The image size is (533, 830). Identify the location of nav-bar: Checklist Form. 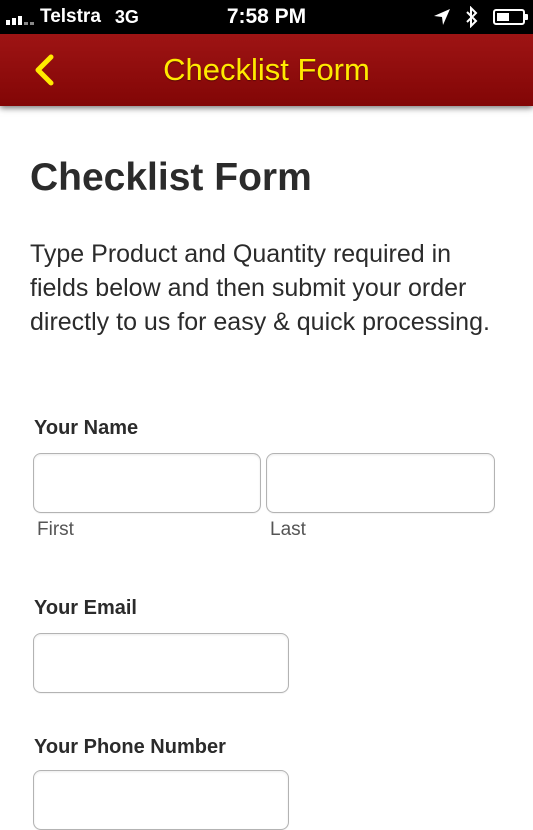
(266, 70).